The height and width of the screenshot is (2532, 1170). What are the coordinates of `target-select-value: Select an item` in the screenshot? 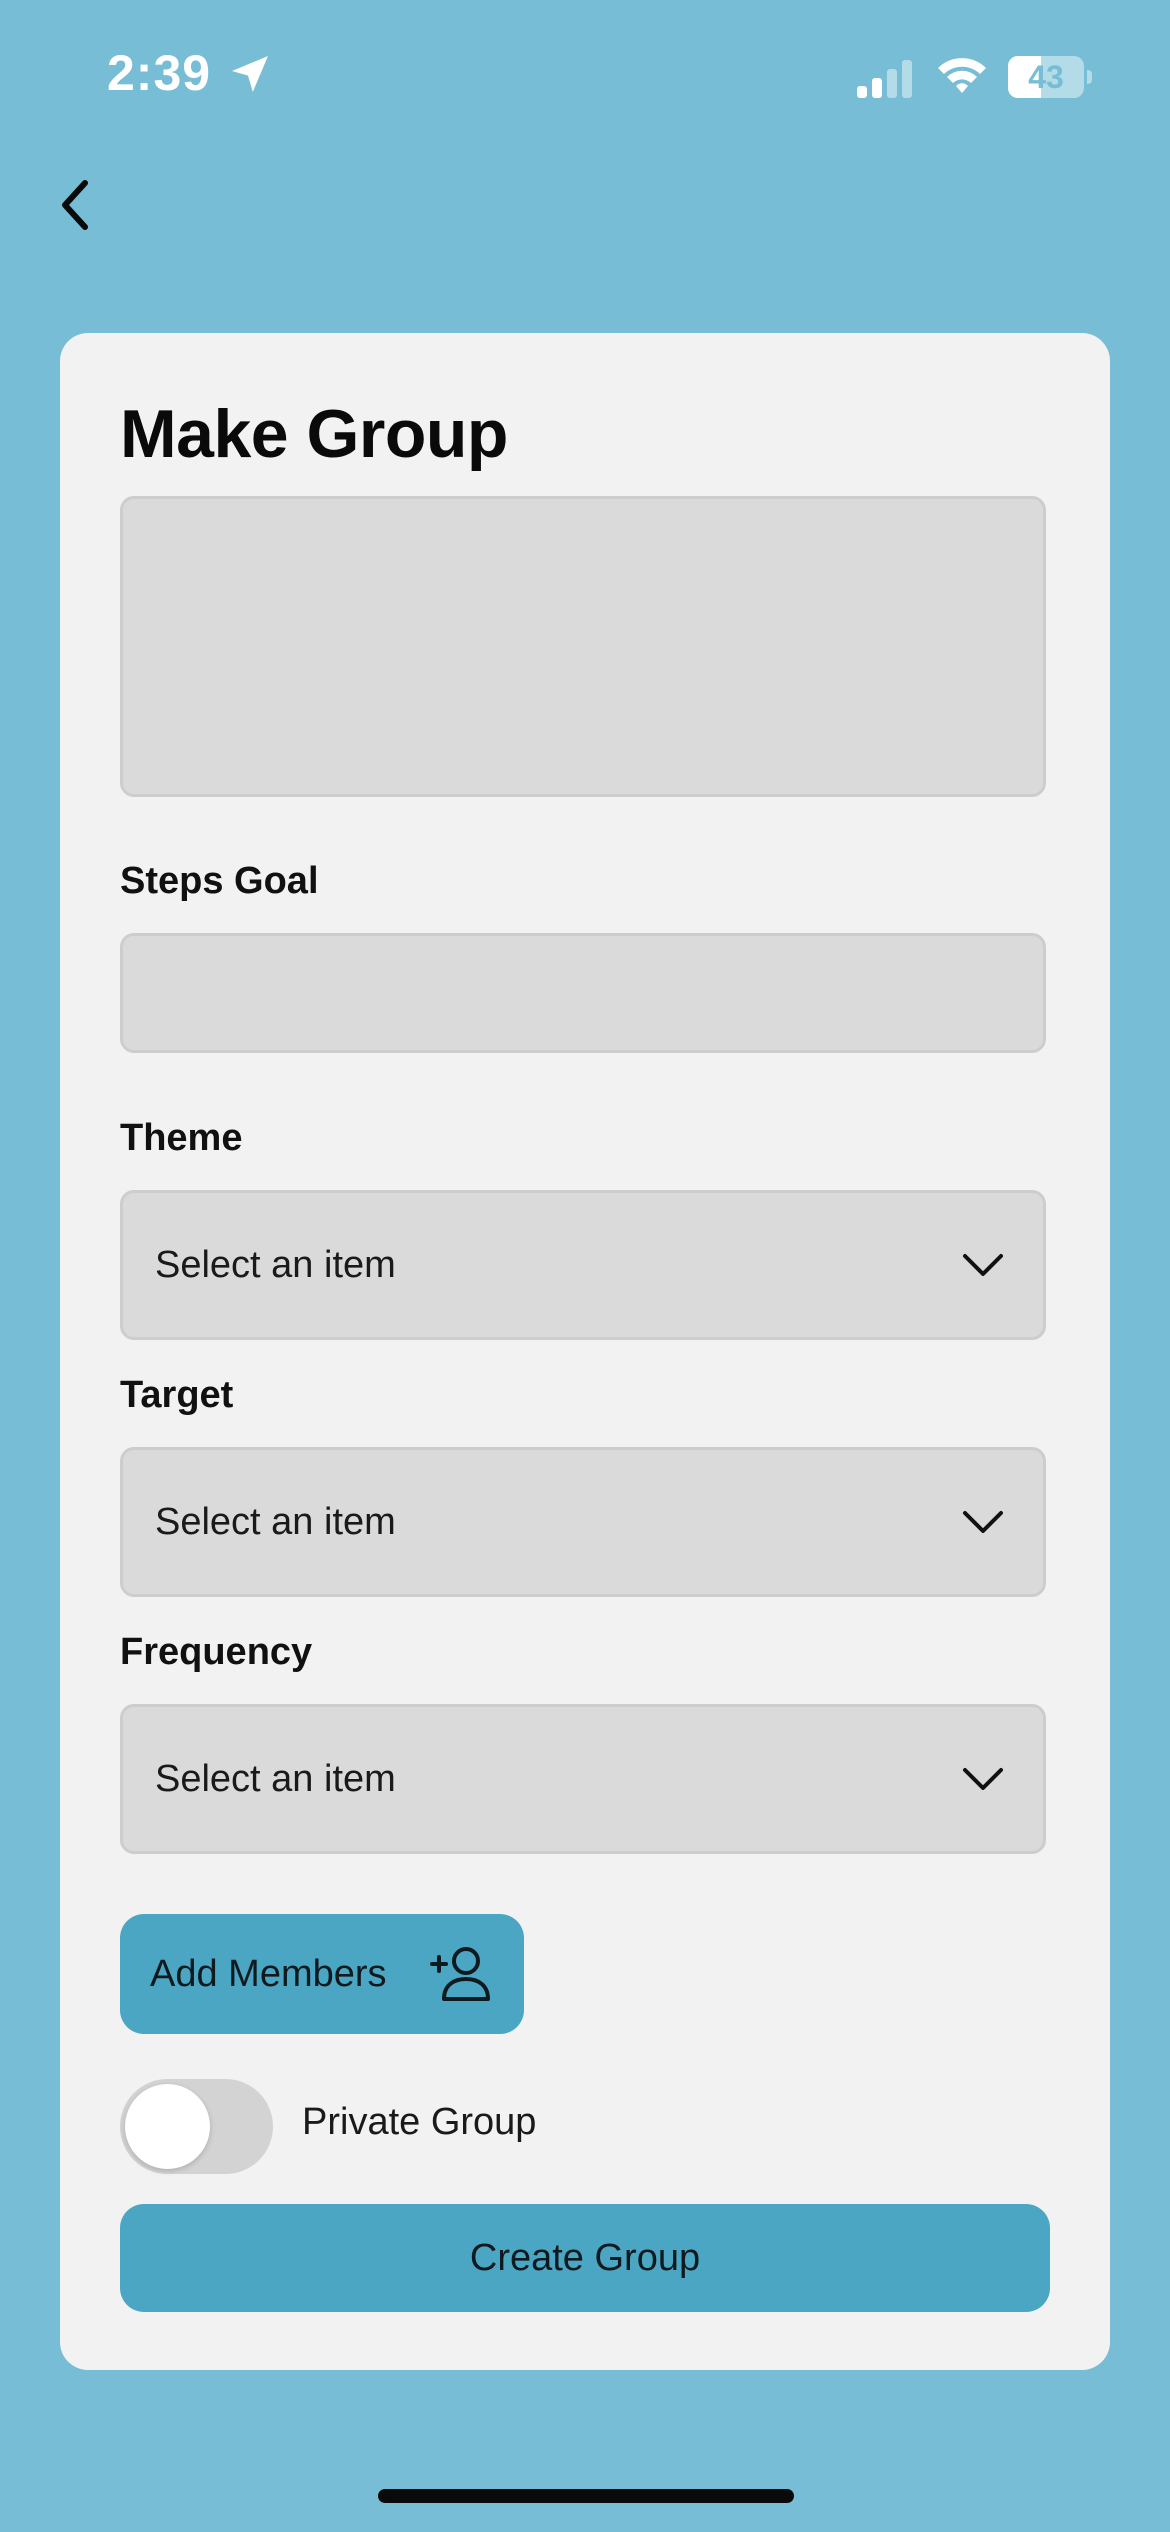 It's located at (275, 1521).